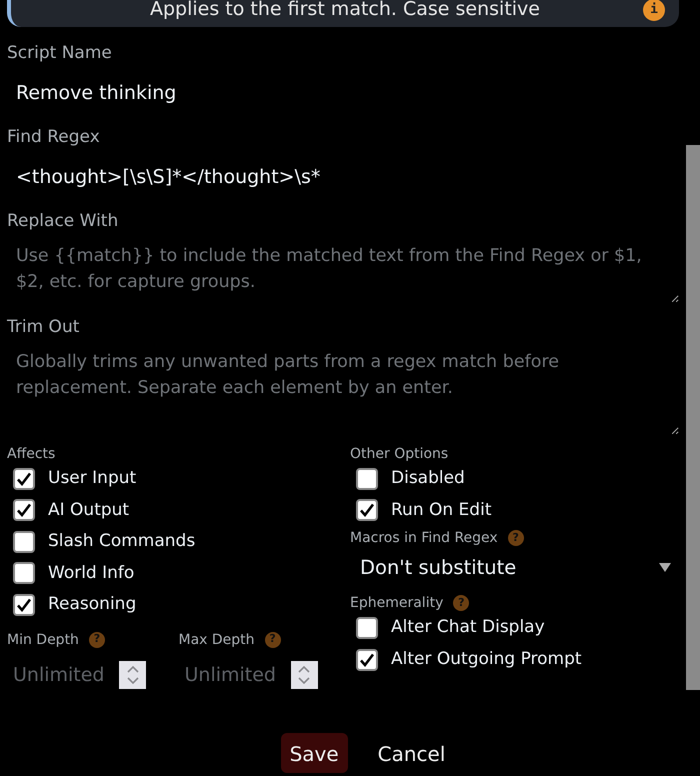  What do you see at coordinates (400, 454) in the screenshot?
I see `section-label: Other Options` at bounding box center [400, 454].